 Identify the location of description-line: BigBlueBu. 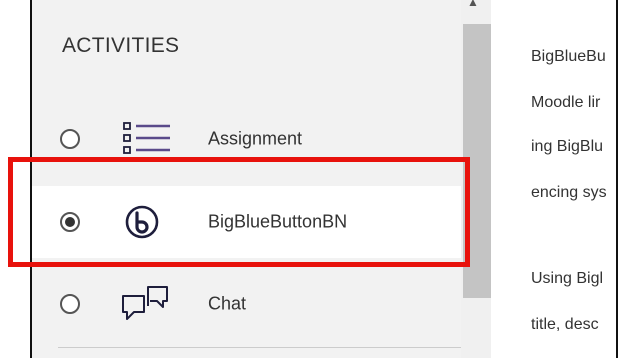
(568, 56).